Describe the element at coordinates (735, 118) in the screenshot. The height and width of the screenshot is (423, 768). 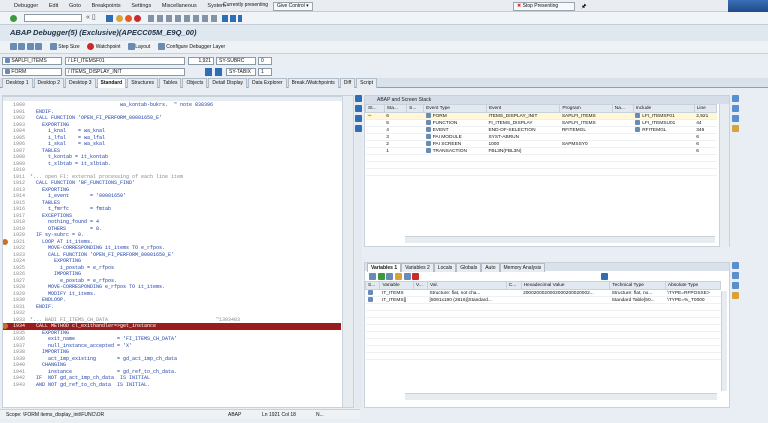
I see `stack-tool-3-icon` at that location.